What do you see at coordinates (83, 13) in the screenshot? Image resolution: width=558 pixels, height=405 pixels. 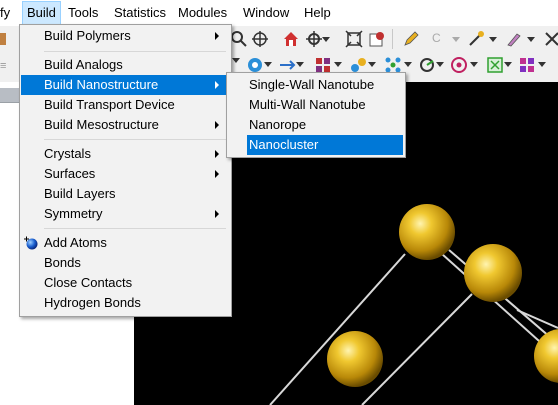 I see `menu-tools: Tools` at bounding box center [83, 13].